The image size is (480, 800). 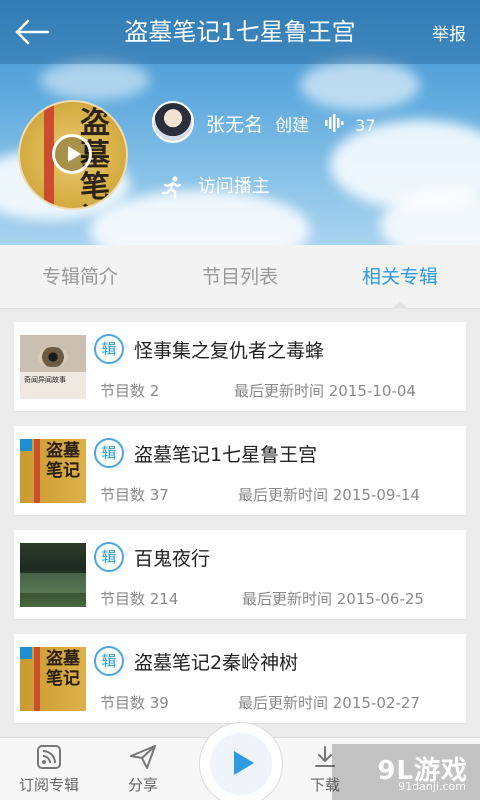 I want to click on last-updated: 最后更新时间 2015-10-04, so click(x=325, y=391).